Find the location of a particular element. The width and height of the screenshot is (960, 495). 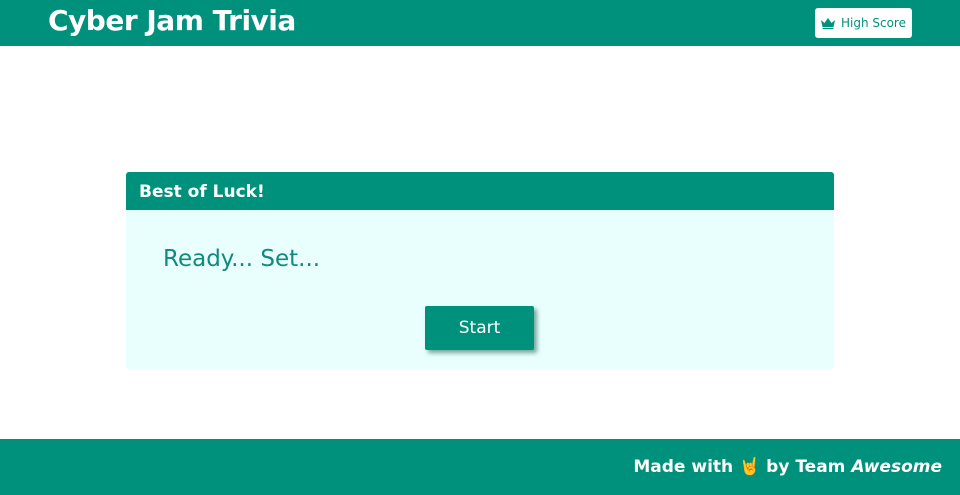

rock-on-icon: 🤘 is located at coordinates (750, 467).